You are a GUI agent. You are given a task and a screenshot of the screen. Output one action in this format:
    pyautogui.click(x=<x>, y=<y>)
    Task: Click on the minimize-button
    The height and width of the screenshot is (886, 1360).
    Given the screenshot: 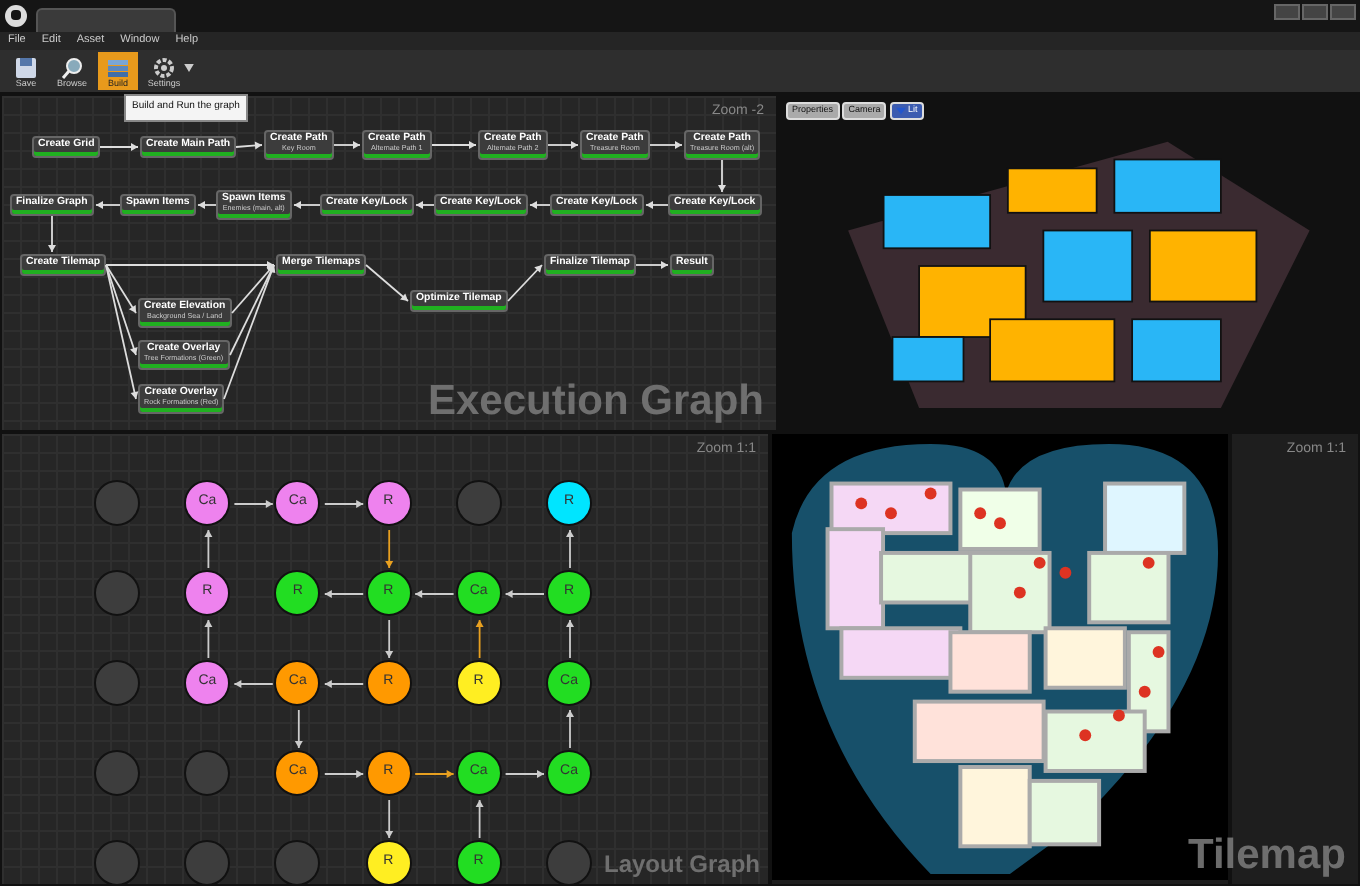 What is the action you would take?
    pyautogui.click(x=1287, y=12)
    